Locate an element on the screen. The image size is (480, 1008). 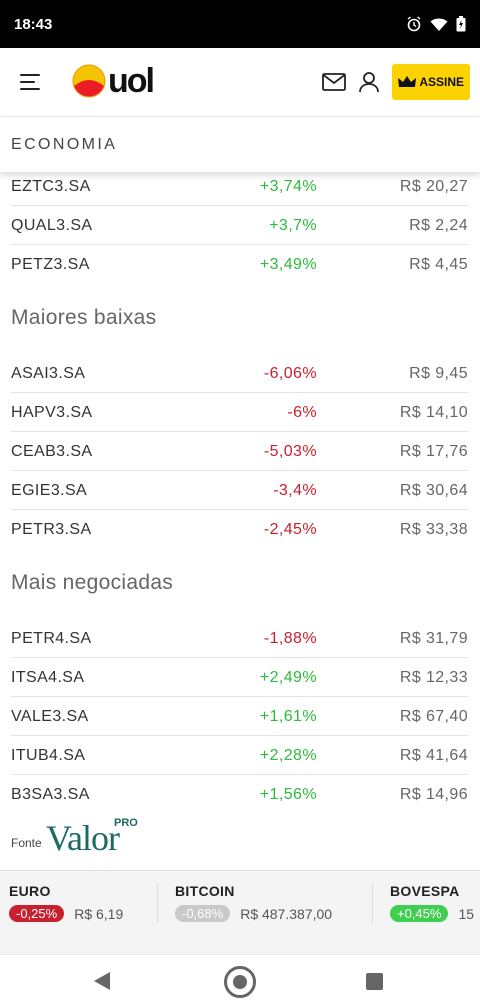
logo-text: uol is located at coordinates (131, 81).